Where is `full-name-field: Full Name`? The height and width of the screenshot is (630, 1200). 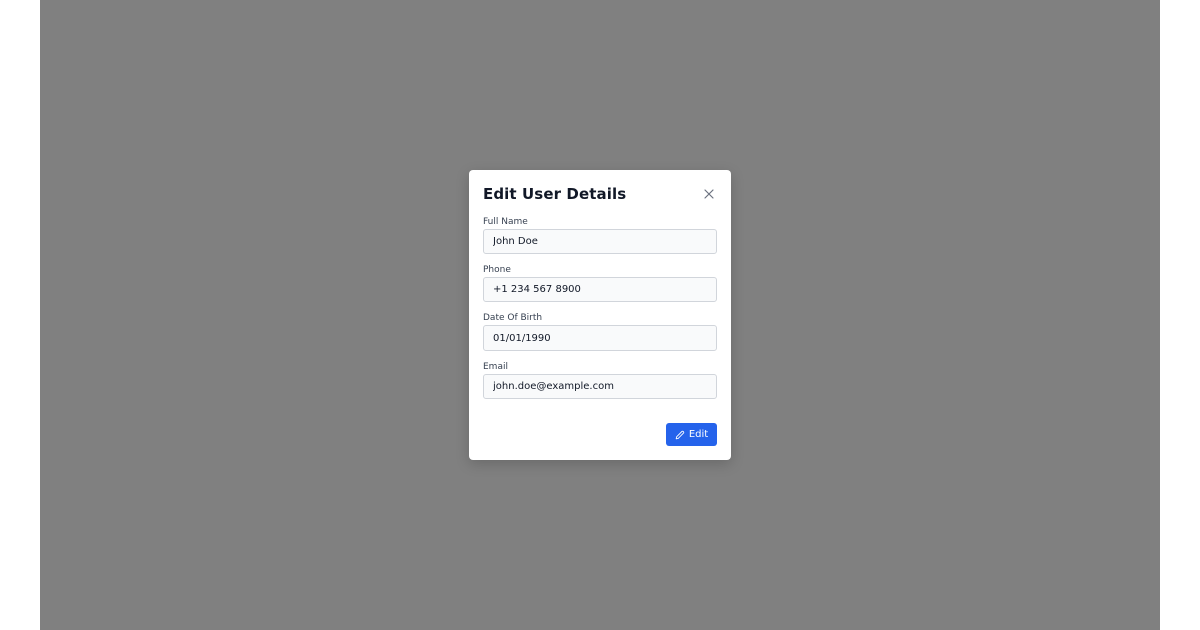 full-name-field: Full Name is located at coordinates (600, 235).